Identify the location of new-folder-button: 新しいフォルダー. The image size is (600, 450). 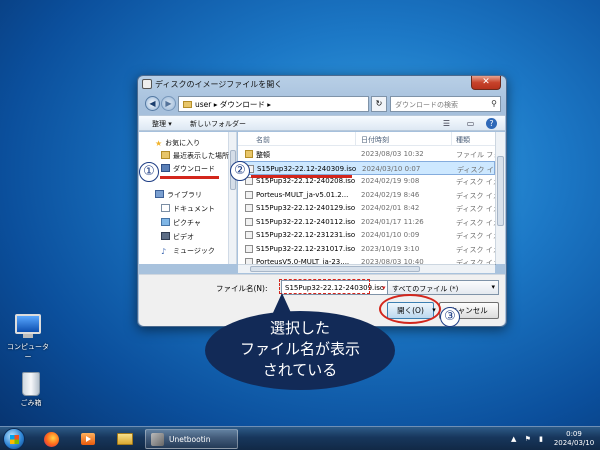
(218, 124).